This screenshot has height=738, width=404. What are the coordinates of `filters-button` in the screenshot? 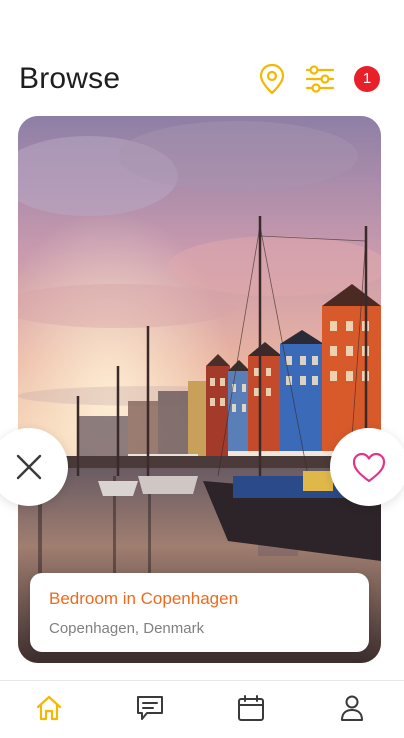 It's located at (320, 79).